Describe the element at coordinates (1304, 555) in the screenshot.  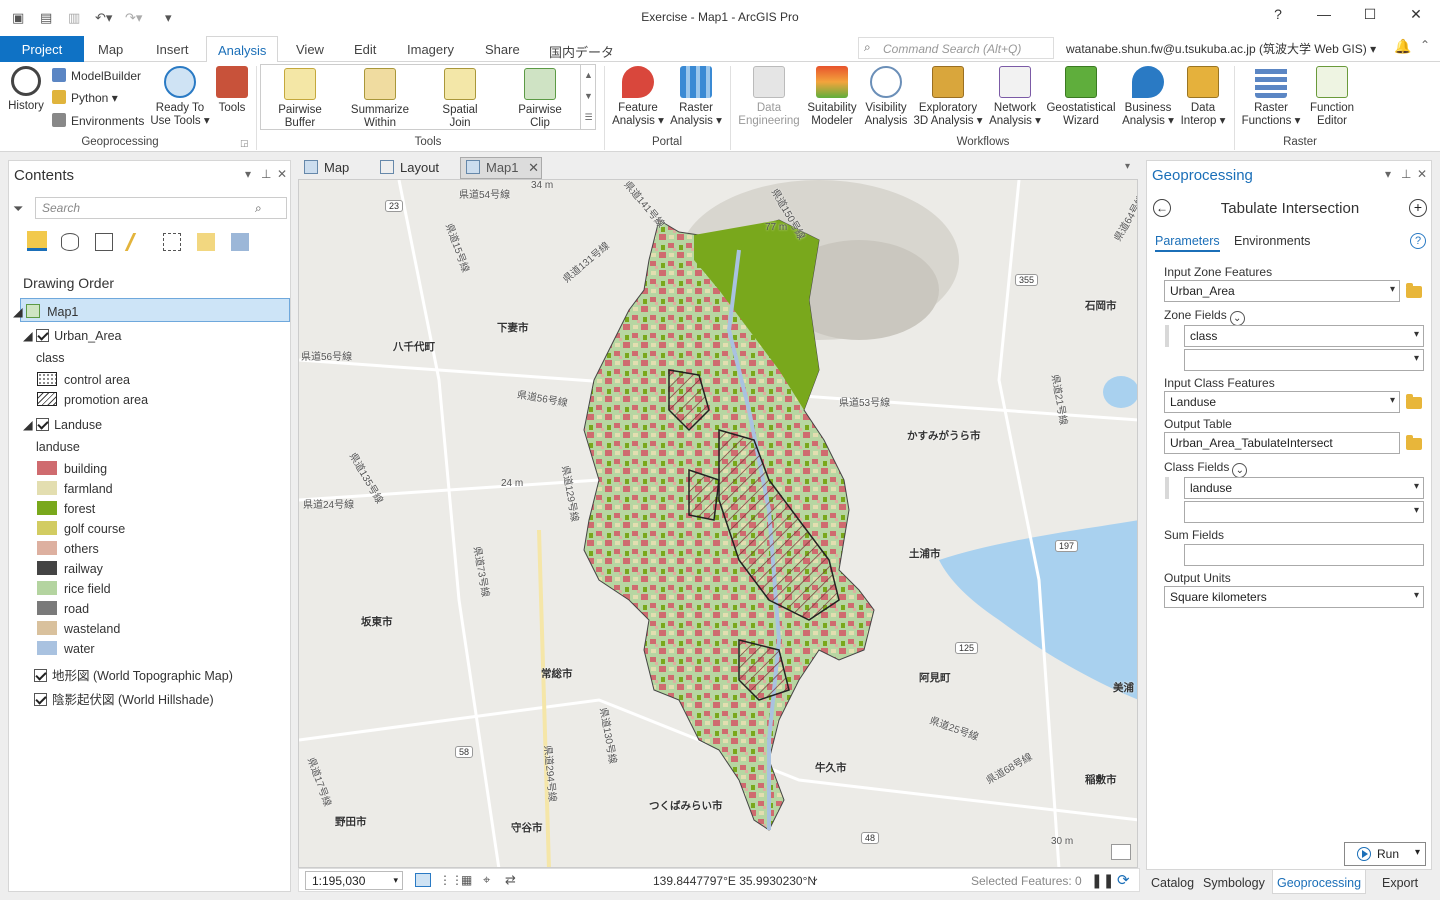
I see `sum-fields-input` at that location.